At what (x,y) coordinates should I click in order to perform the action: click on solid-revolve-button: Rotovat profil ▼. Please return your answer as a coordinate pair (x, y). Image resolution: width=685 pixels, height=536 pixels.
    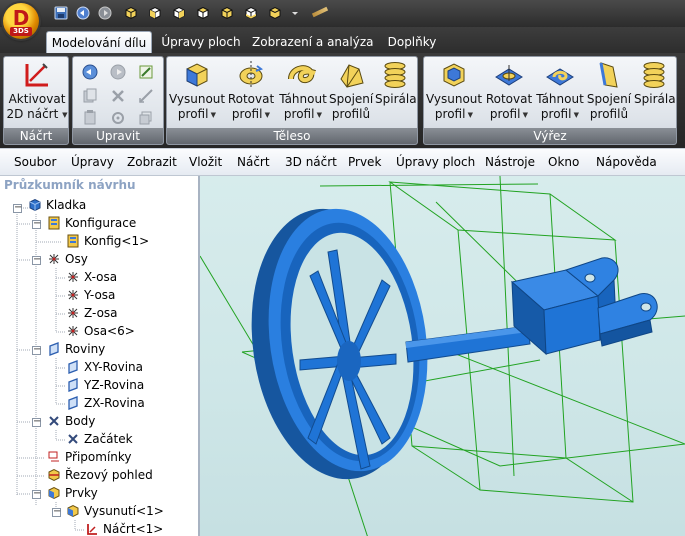
    Looking at the image, I should click on (251, 94).